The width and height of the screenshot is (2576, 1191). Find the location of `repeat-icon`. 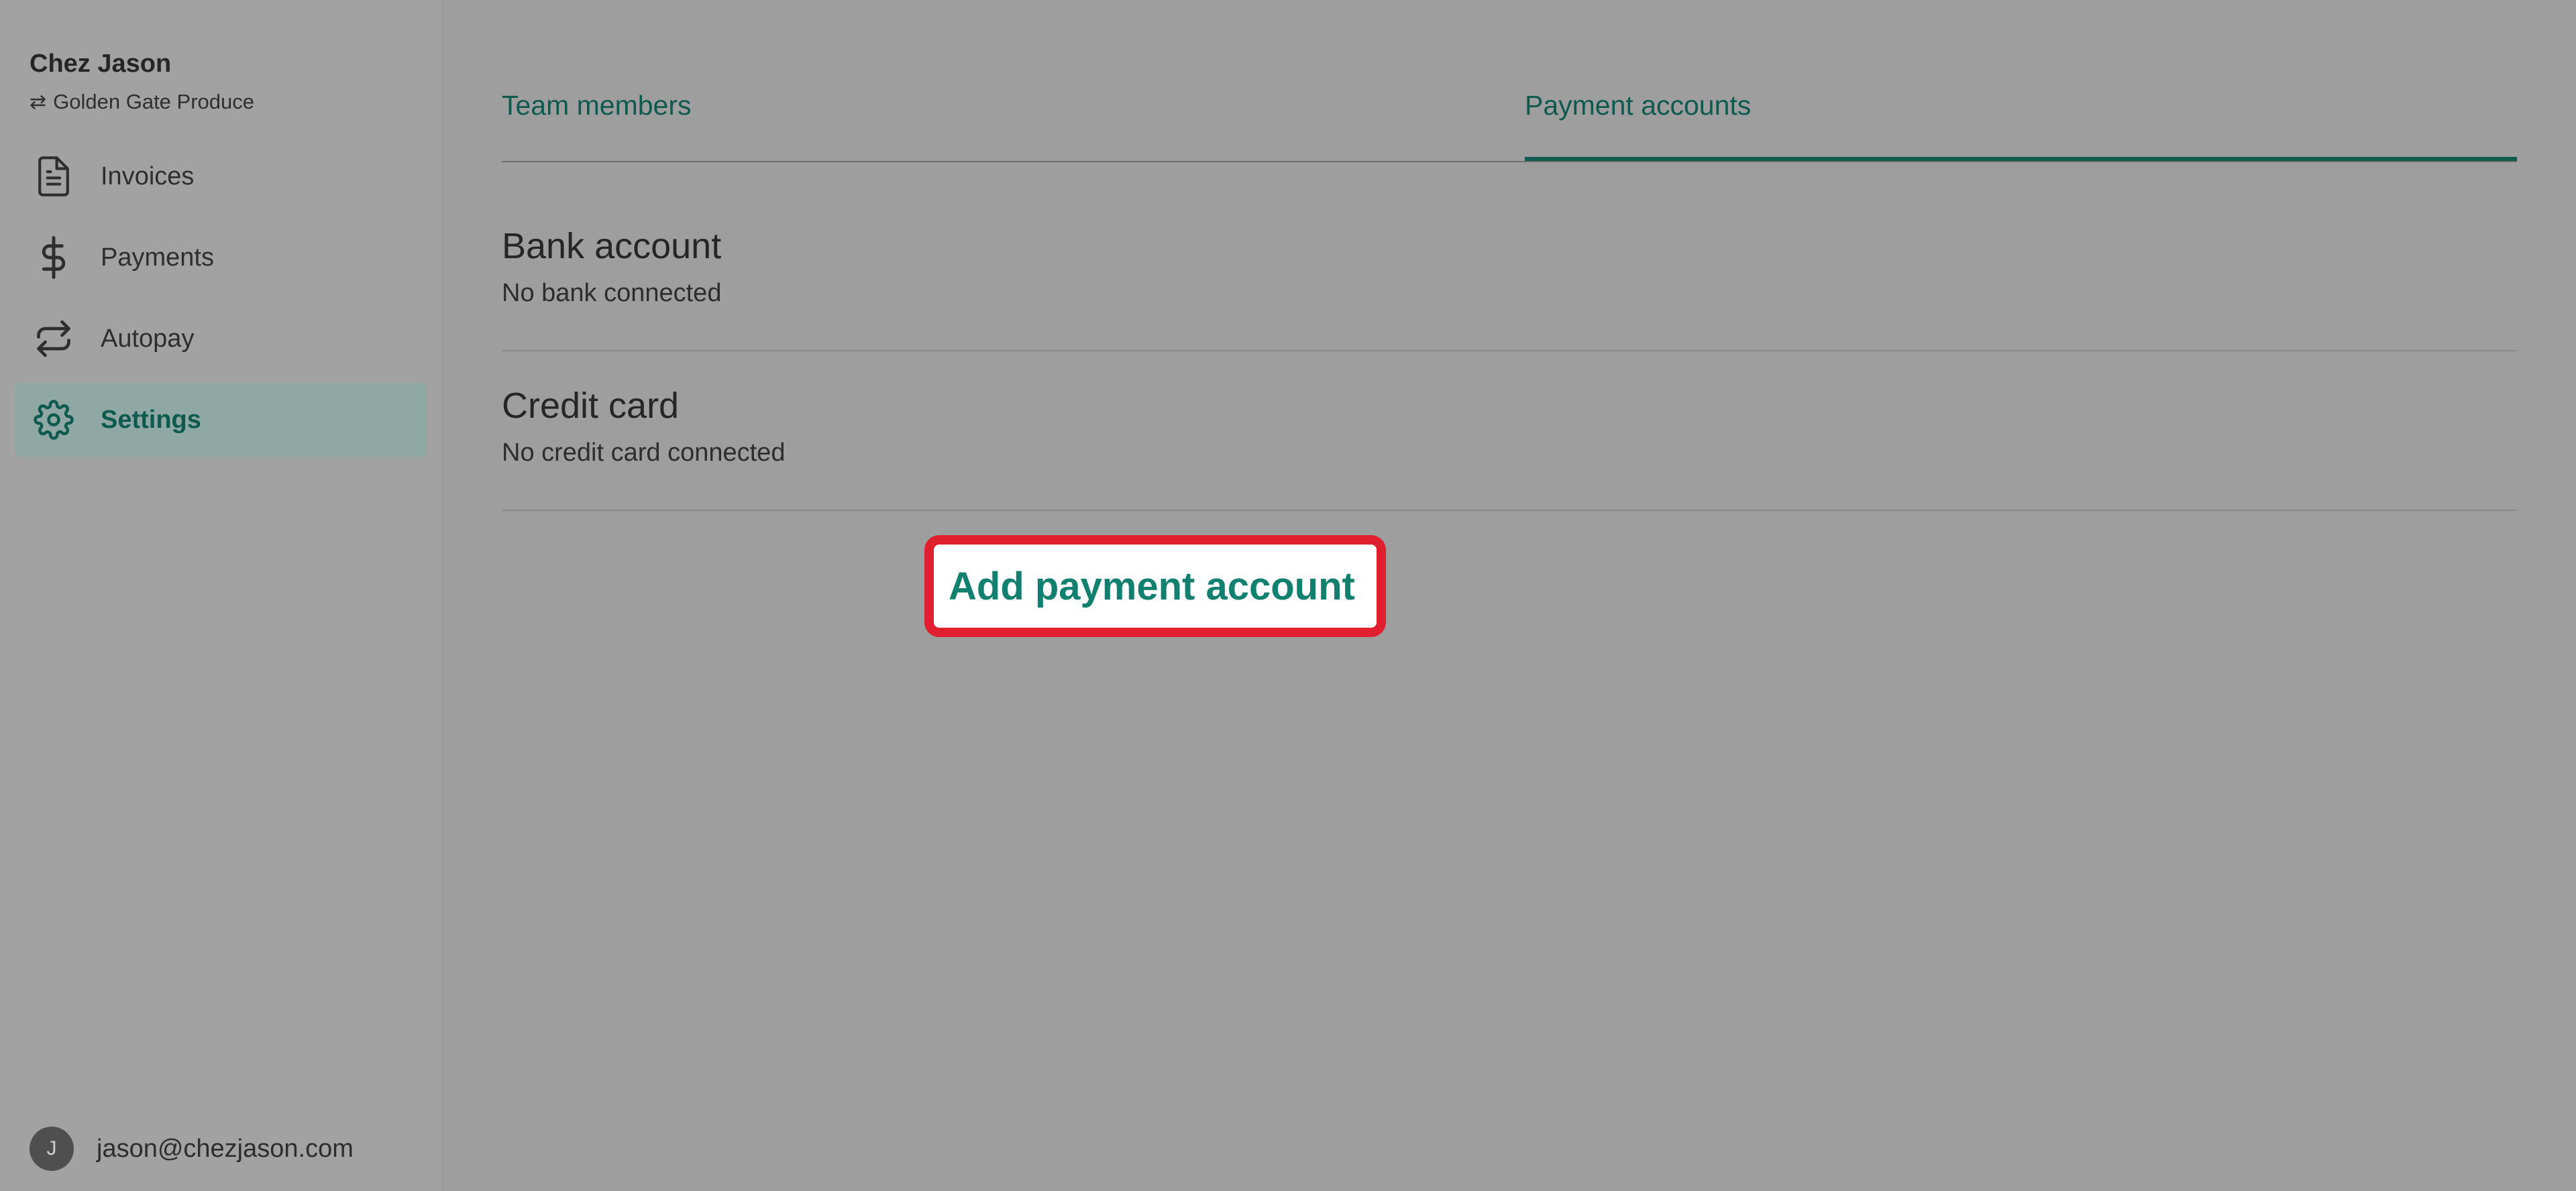

repeat-icon is located at coordinates (54, 339).